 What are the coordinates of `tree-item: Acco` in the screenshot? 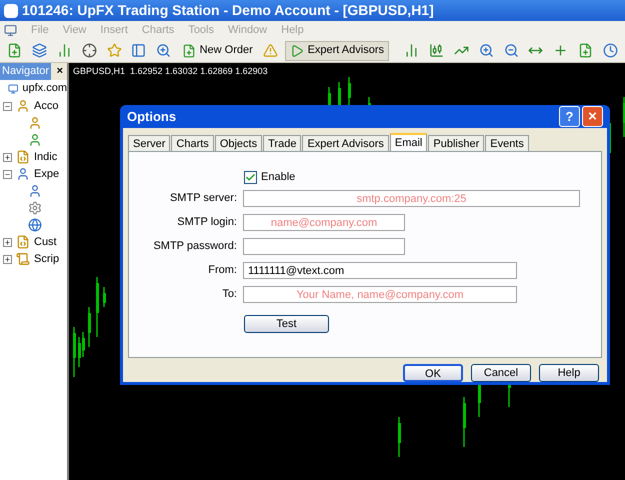 It's located at (46, 106).